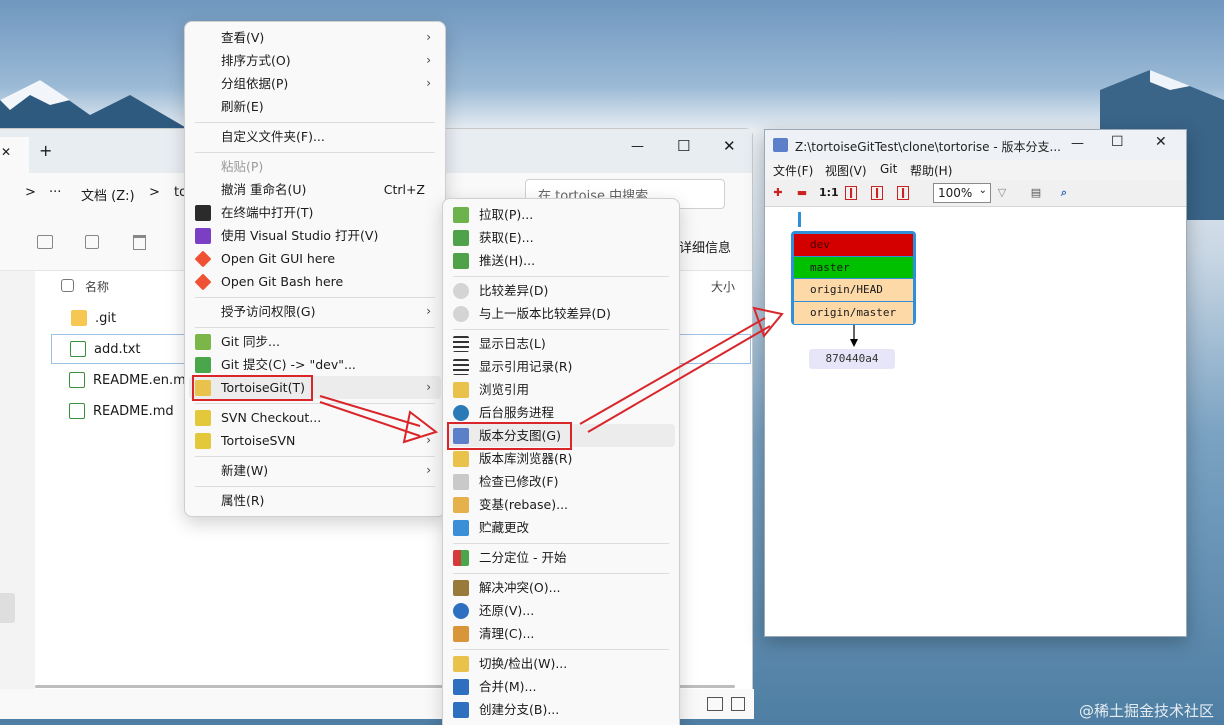 This screenshot has width=1224, height=725. Describe the element at coordinates (551, 375) in the screenshot. I see `annotation-arrows` at that location.